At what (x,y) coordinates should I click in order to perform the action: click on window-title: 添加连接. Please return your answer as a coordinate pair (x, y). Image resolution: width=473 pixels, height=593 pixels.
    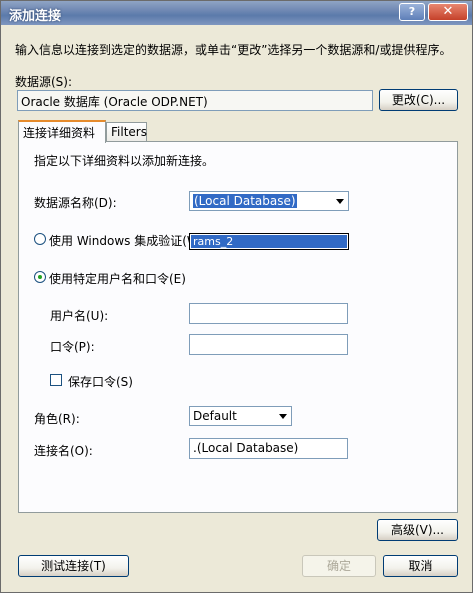
    Looking at the image, I should click on (35, 16).